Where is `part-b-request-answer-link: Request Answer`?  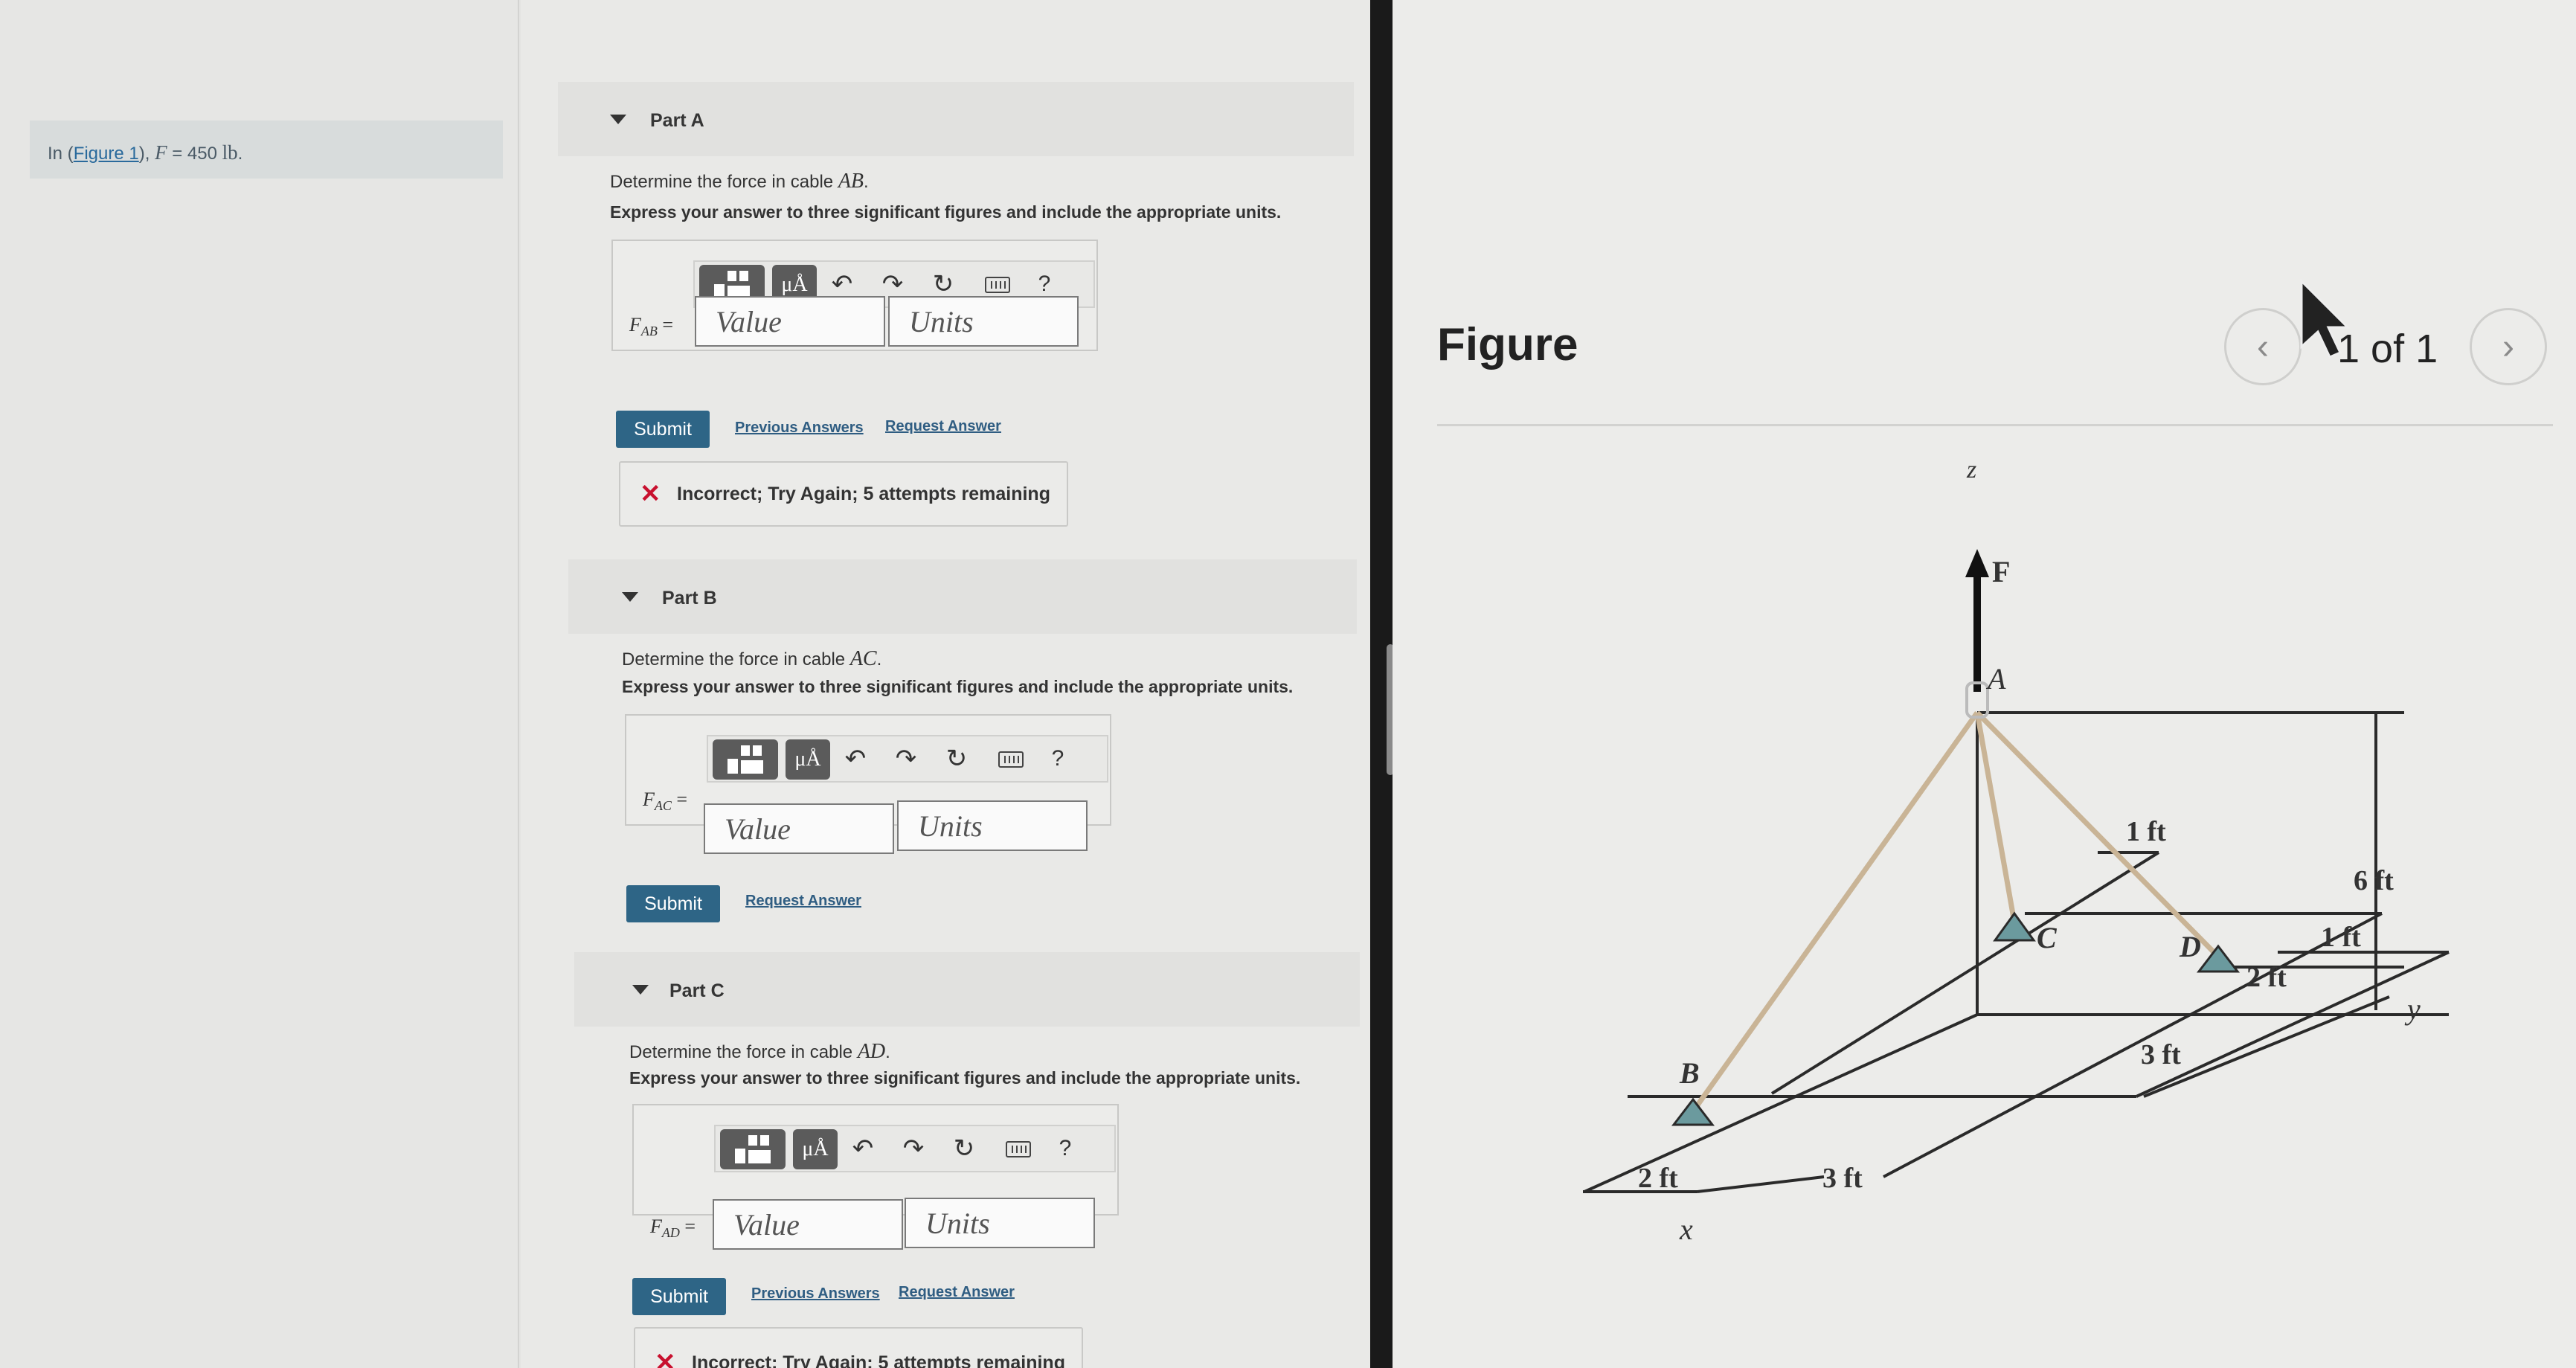
part-b-request-answer-link: Request Answer is located at coordinates (803, 901).